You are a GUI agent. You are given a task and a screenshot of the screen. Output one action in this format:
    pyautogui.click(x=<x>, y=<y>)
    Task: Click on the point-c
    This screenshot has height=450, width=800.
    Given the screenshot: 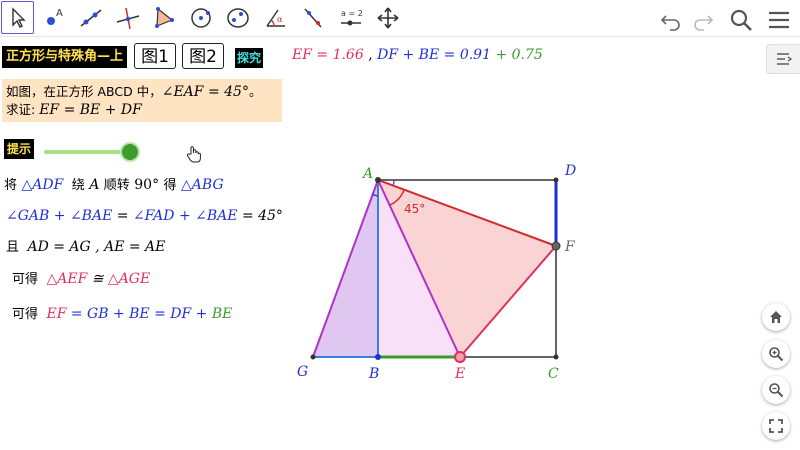 What is the action you would take?
    pyautogui.click(x=556, y=357)
    